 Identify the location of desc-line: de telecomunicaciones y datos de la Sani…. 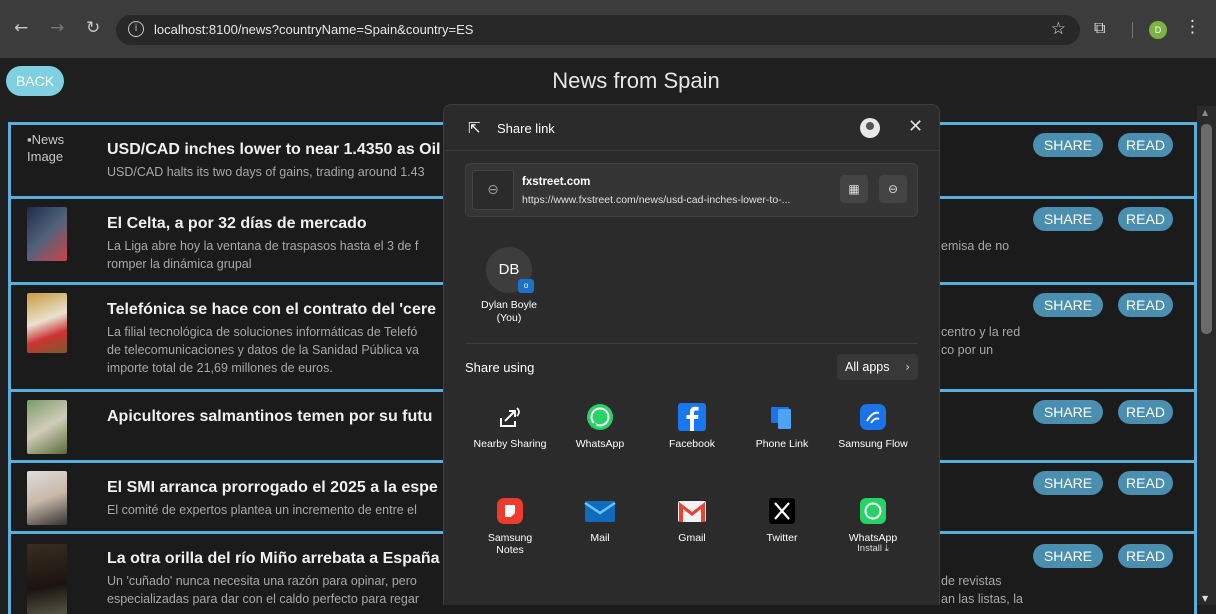
(263, 350).